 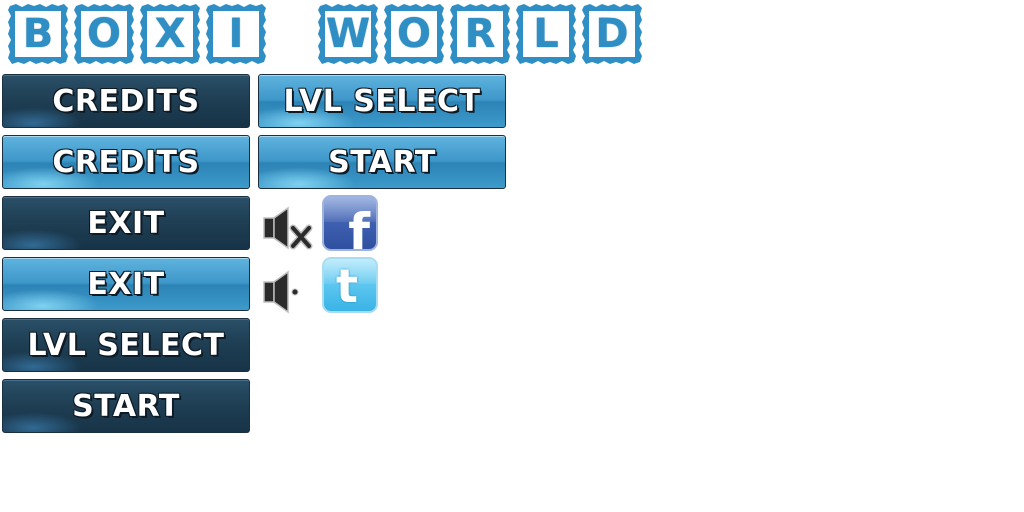 I want to click on lvl-select-button-hover: LVL SELECT, so click(x=382, y=101).